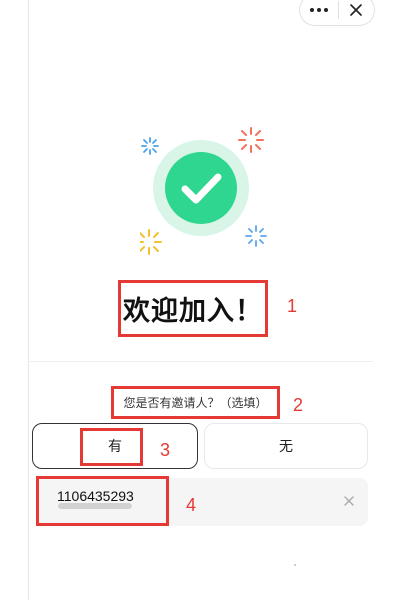 Image resolution: width=400 pixels, height=600 pixels. I want to click on option-no-label: 无, so click(286, 447).